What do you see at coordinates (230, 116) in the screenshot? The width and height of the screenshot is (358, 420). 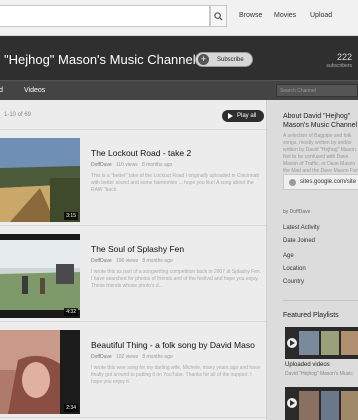 I see `play-icon` at bounding box center [230, 116].